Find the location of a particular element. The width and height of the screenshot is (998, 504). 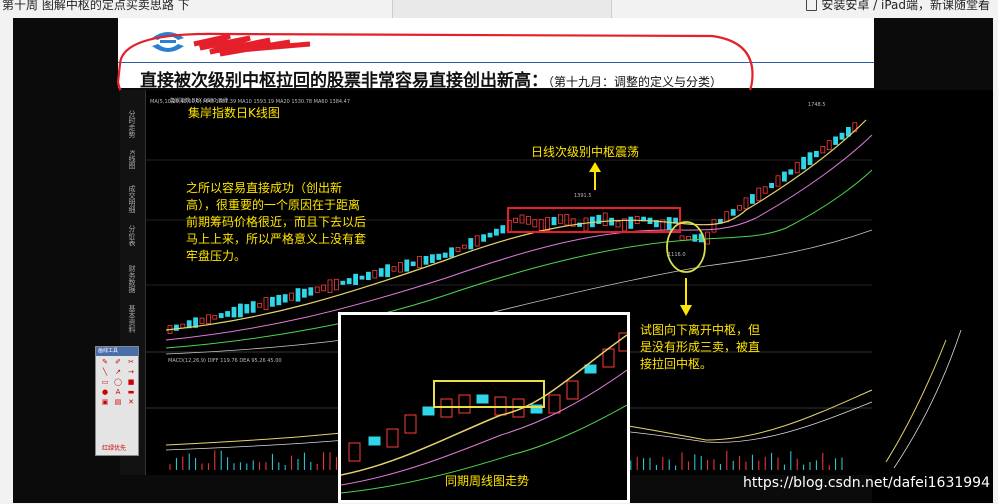

side-tab-2: 成交明细 is located at coordinates (130, 199).